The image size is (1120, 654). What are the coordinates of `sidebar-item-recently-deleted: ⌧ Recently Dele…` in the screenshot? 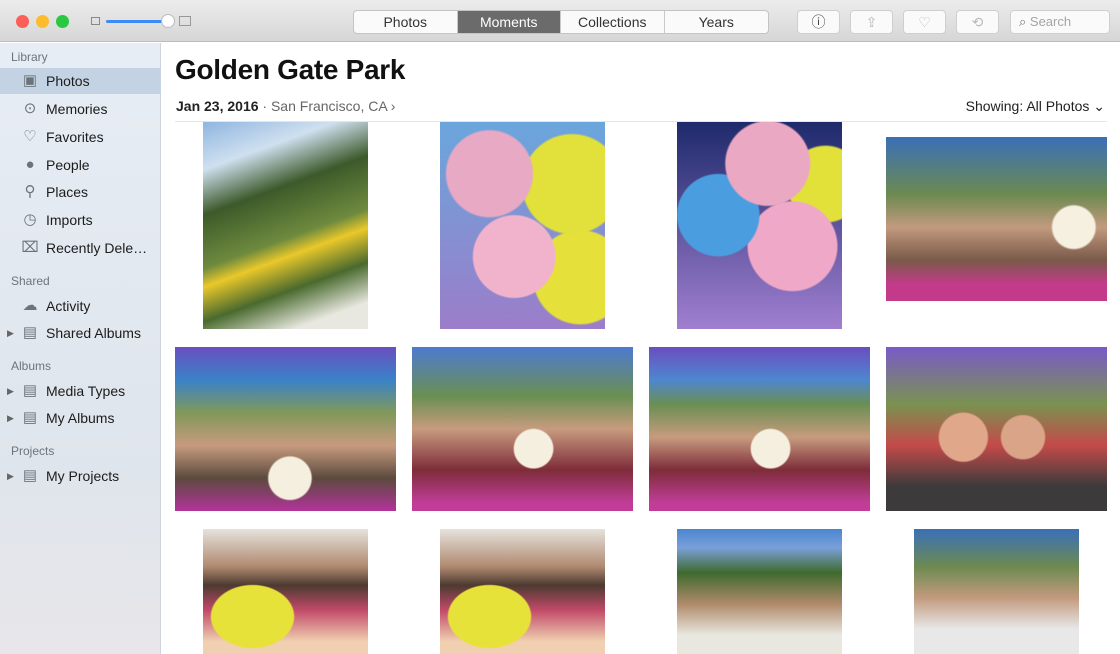 It's located at (80, 248).